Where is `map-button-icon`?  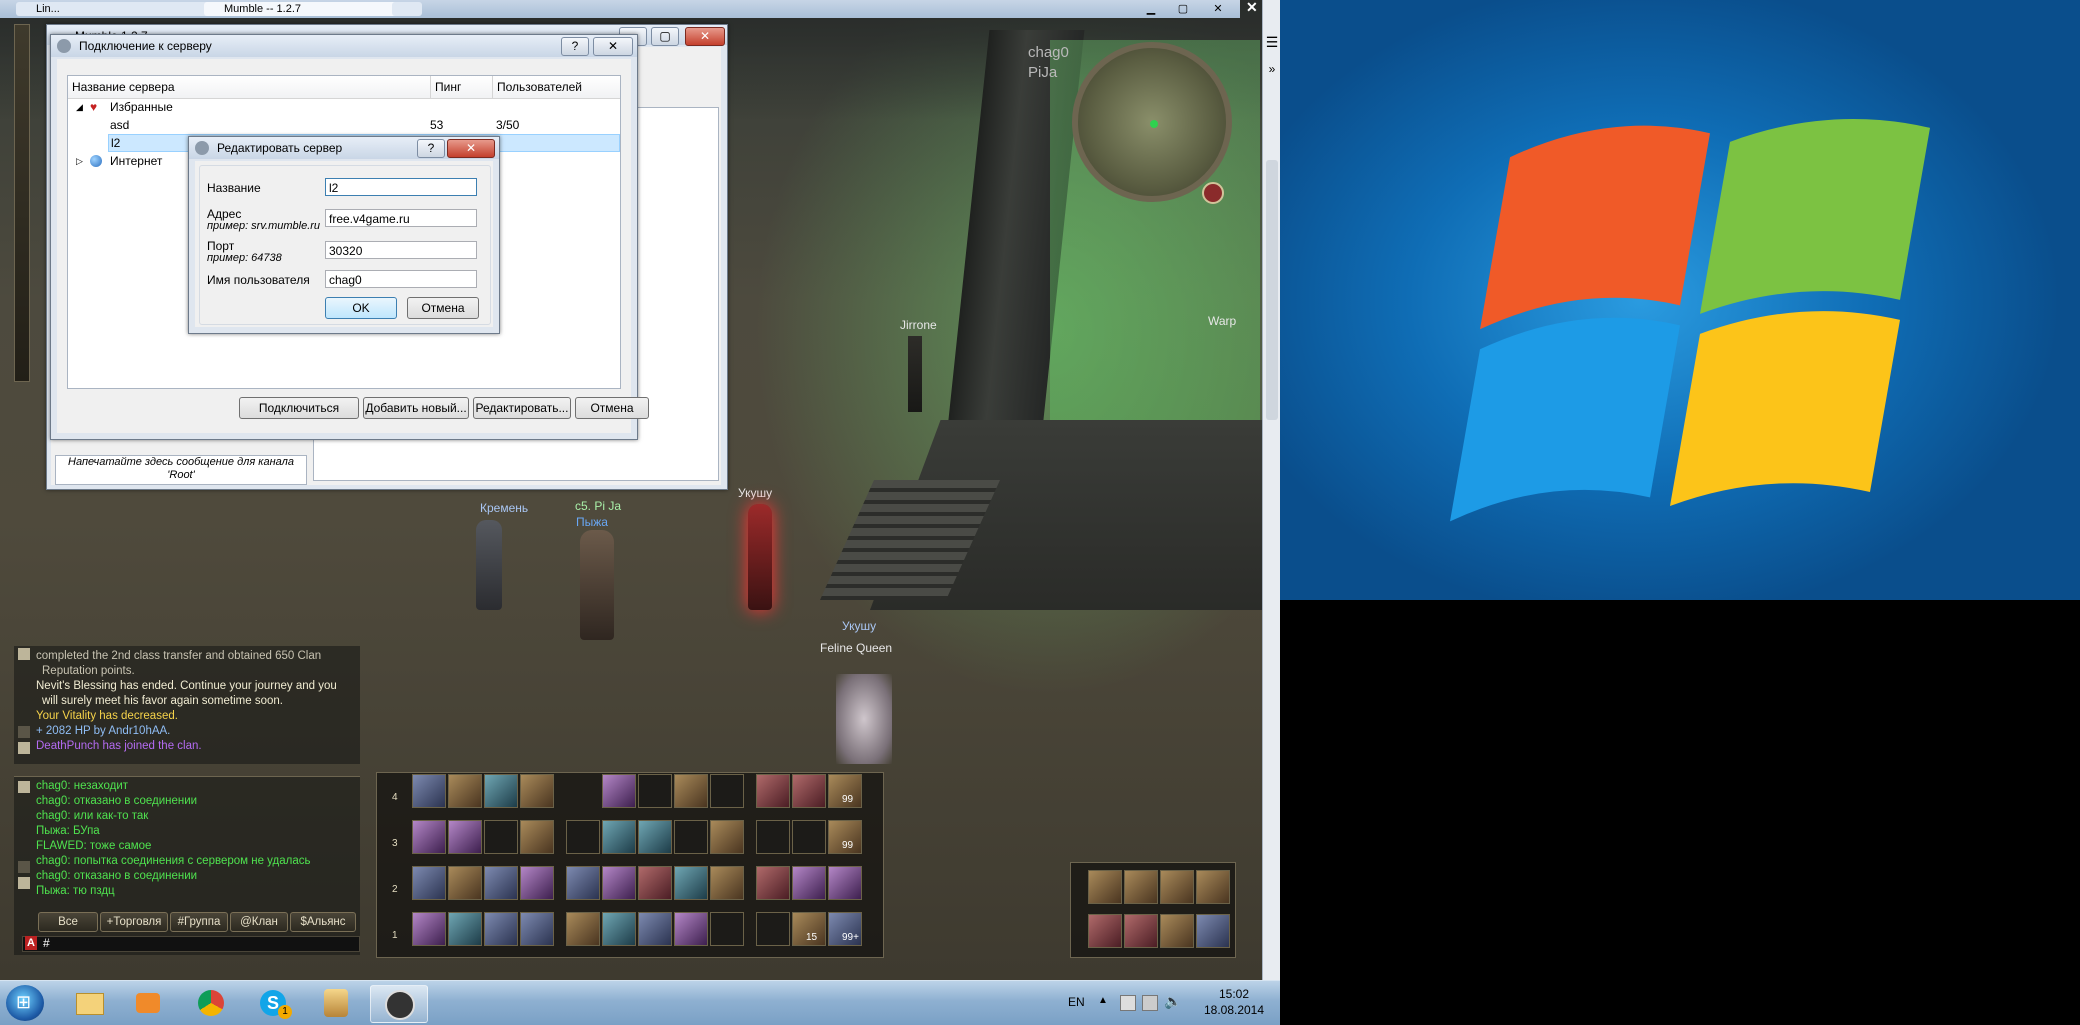 map-button-icon is located at coordinates (1213, 193).